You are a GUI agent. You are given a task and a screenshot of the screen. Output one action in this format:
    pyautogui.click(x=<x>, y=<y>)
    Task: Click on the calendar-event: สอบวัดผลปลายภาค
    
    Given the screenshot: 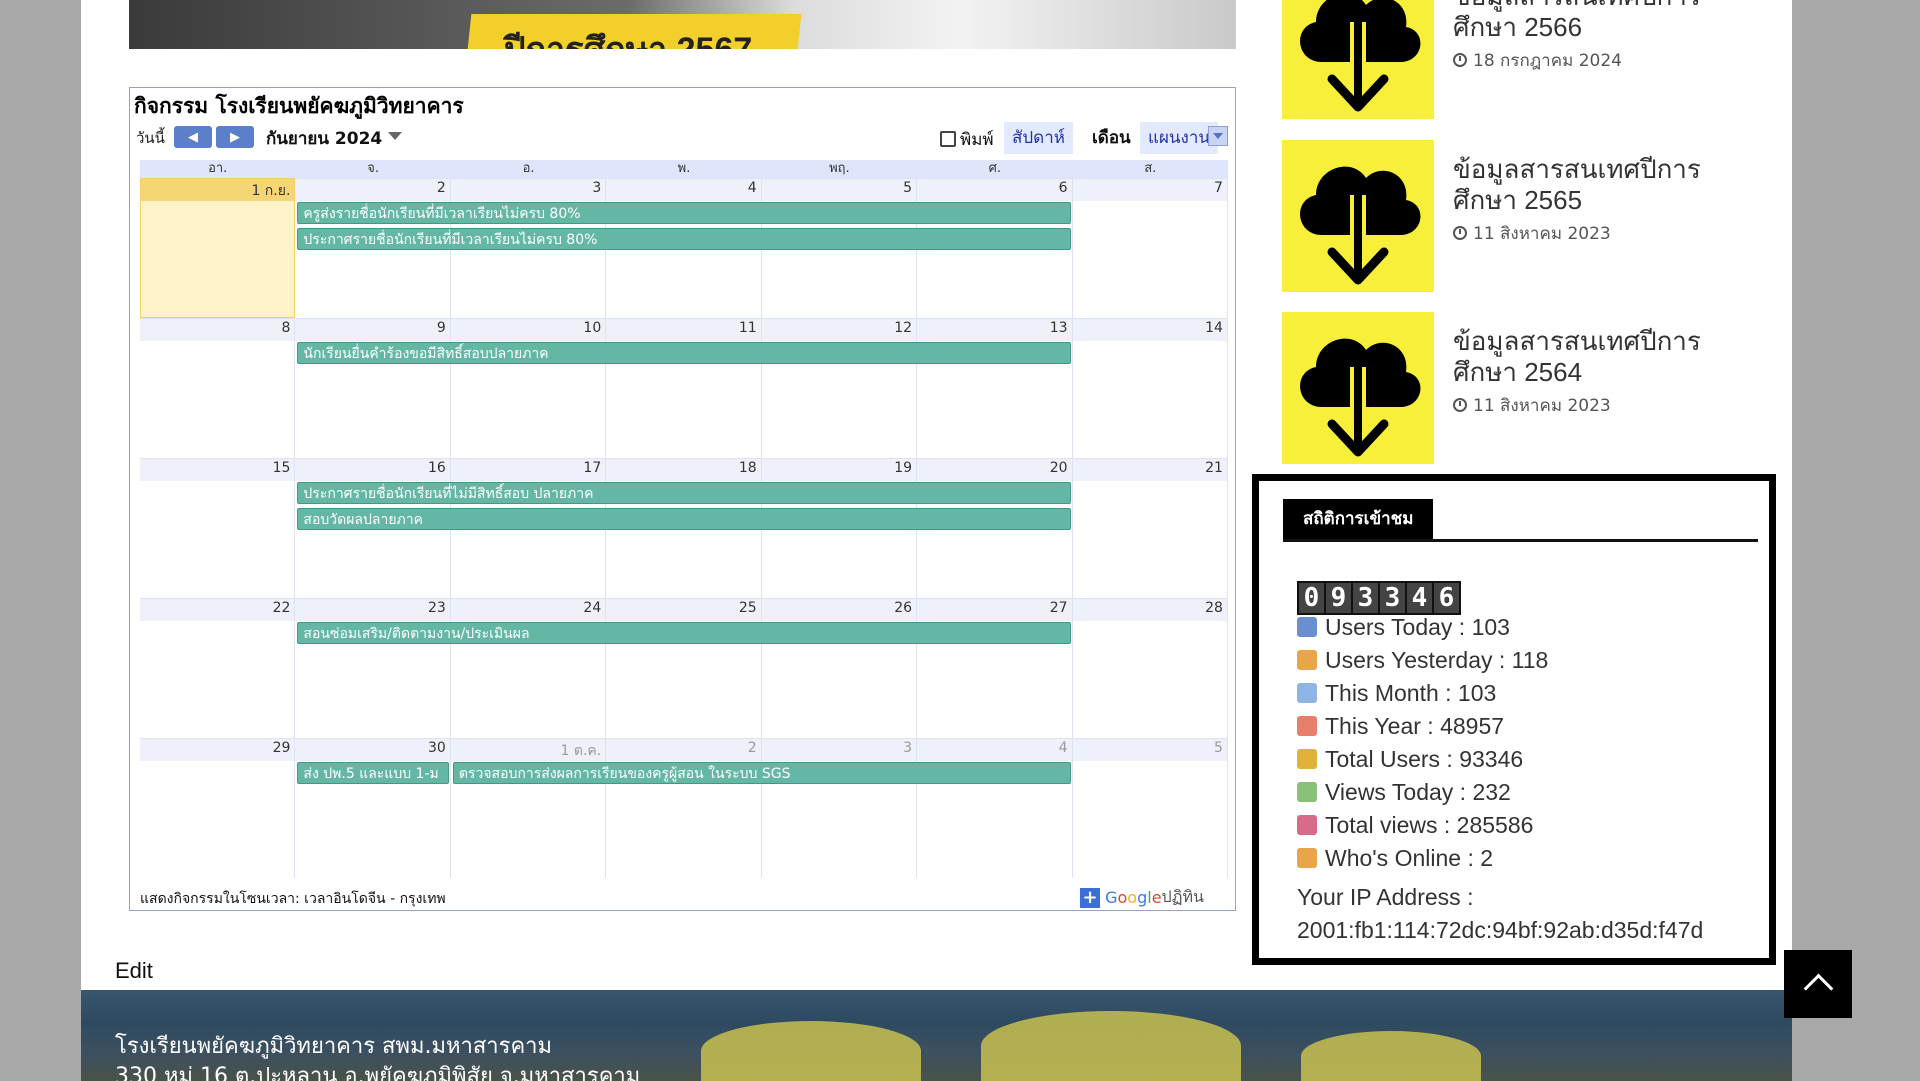 What is the action you would take?
    pyautogui.click(x=684, y=519)
    